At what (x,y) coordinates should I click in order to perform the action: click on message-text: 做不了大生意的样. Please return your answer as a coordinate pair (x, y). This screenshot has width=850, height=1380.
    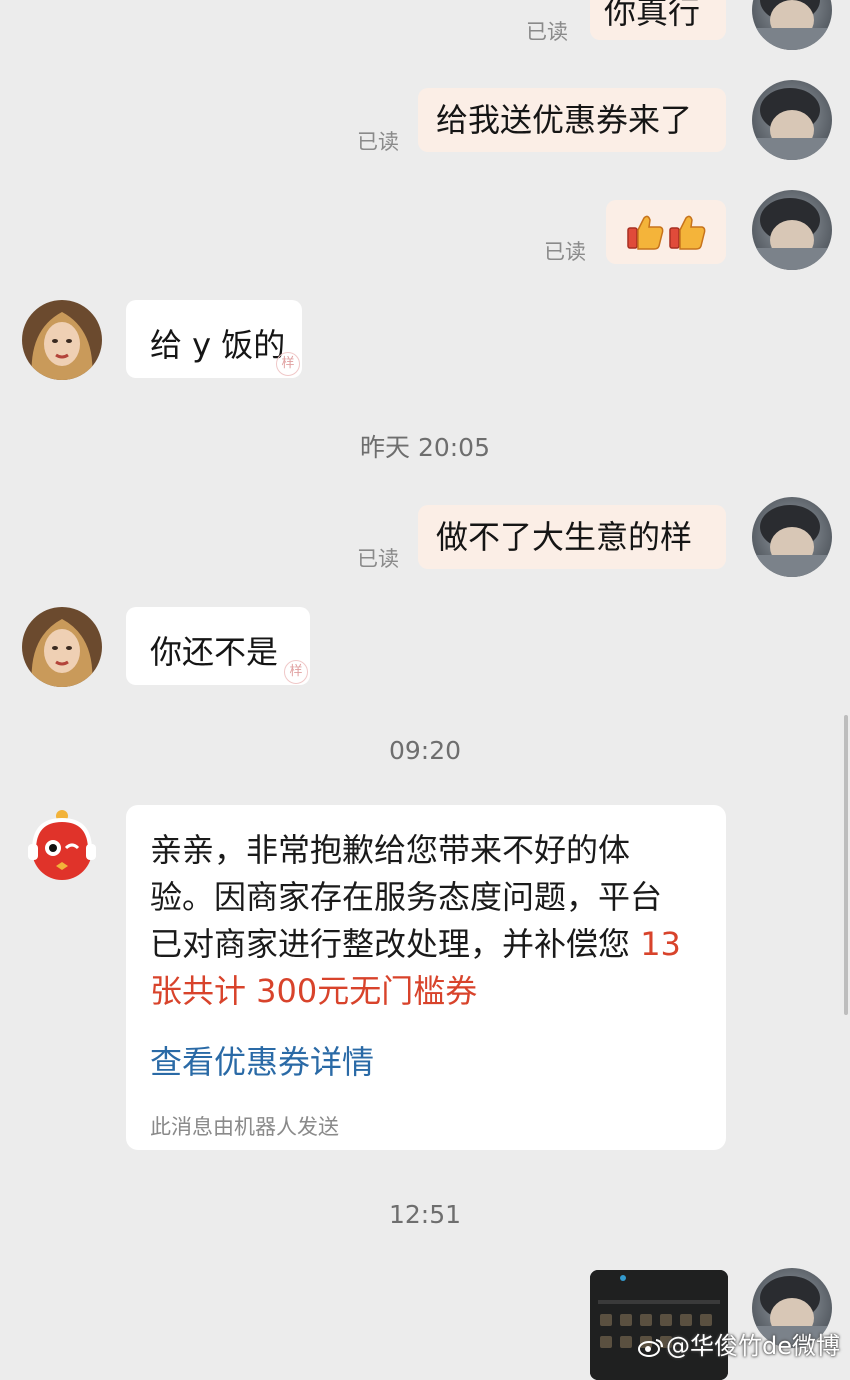
    Looking at the image, I should click on (564, 537).